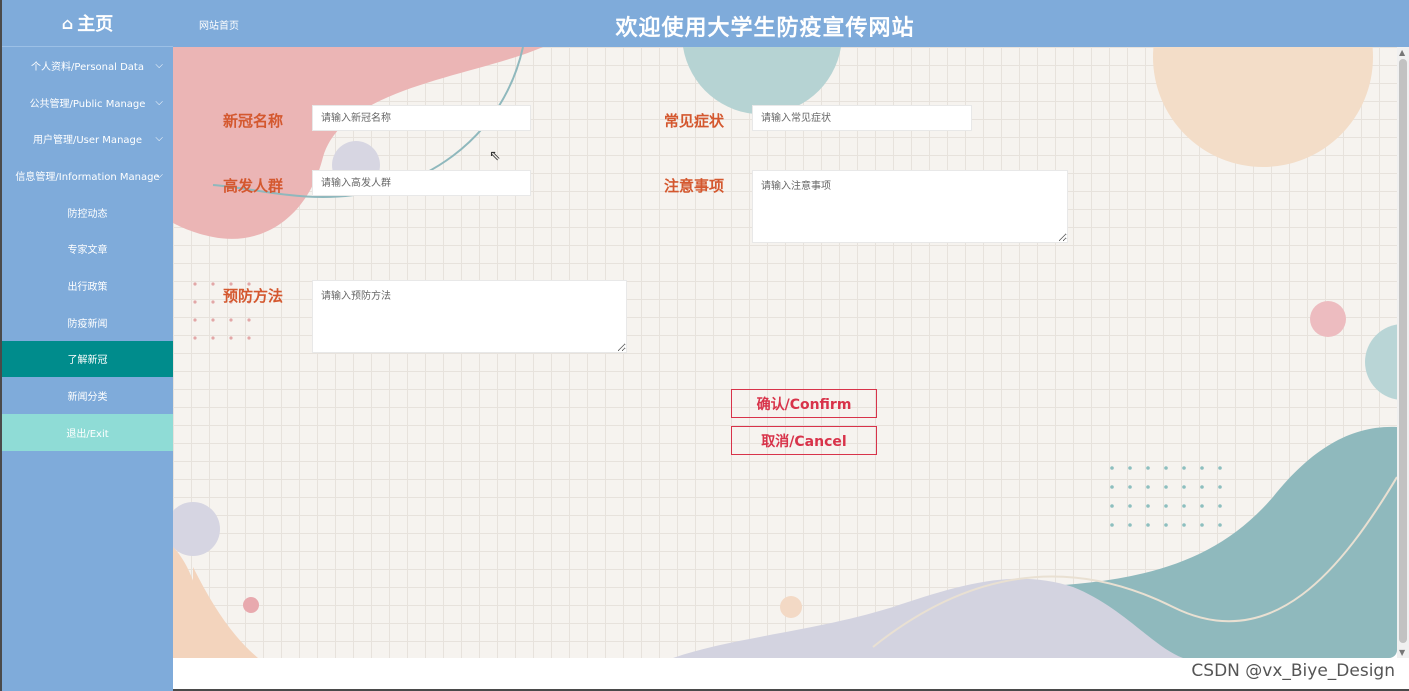  What do you see at coordinates (87, 395) in the screenshot?
I see `sidebar-item-news-category: 新闻分类` at bounding box center [87, 395].